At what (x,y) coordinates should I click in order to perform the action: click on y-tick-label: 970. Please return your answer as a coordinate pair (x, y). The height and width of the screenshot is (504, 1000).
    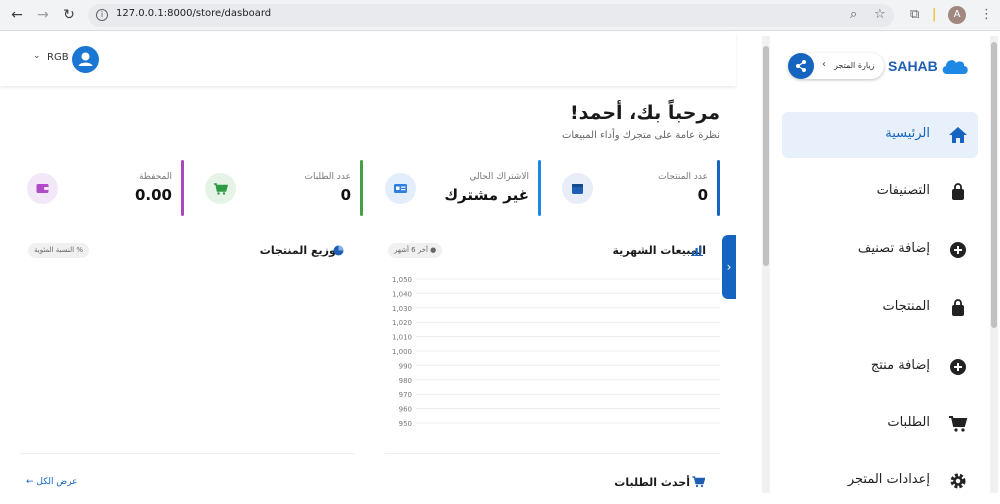
    Looking at the image, I should click on (405, 395).